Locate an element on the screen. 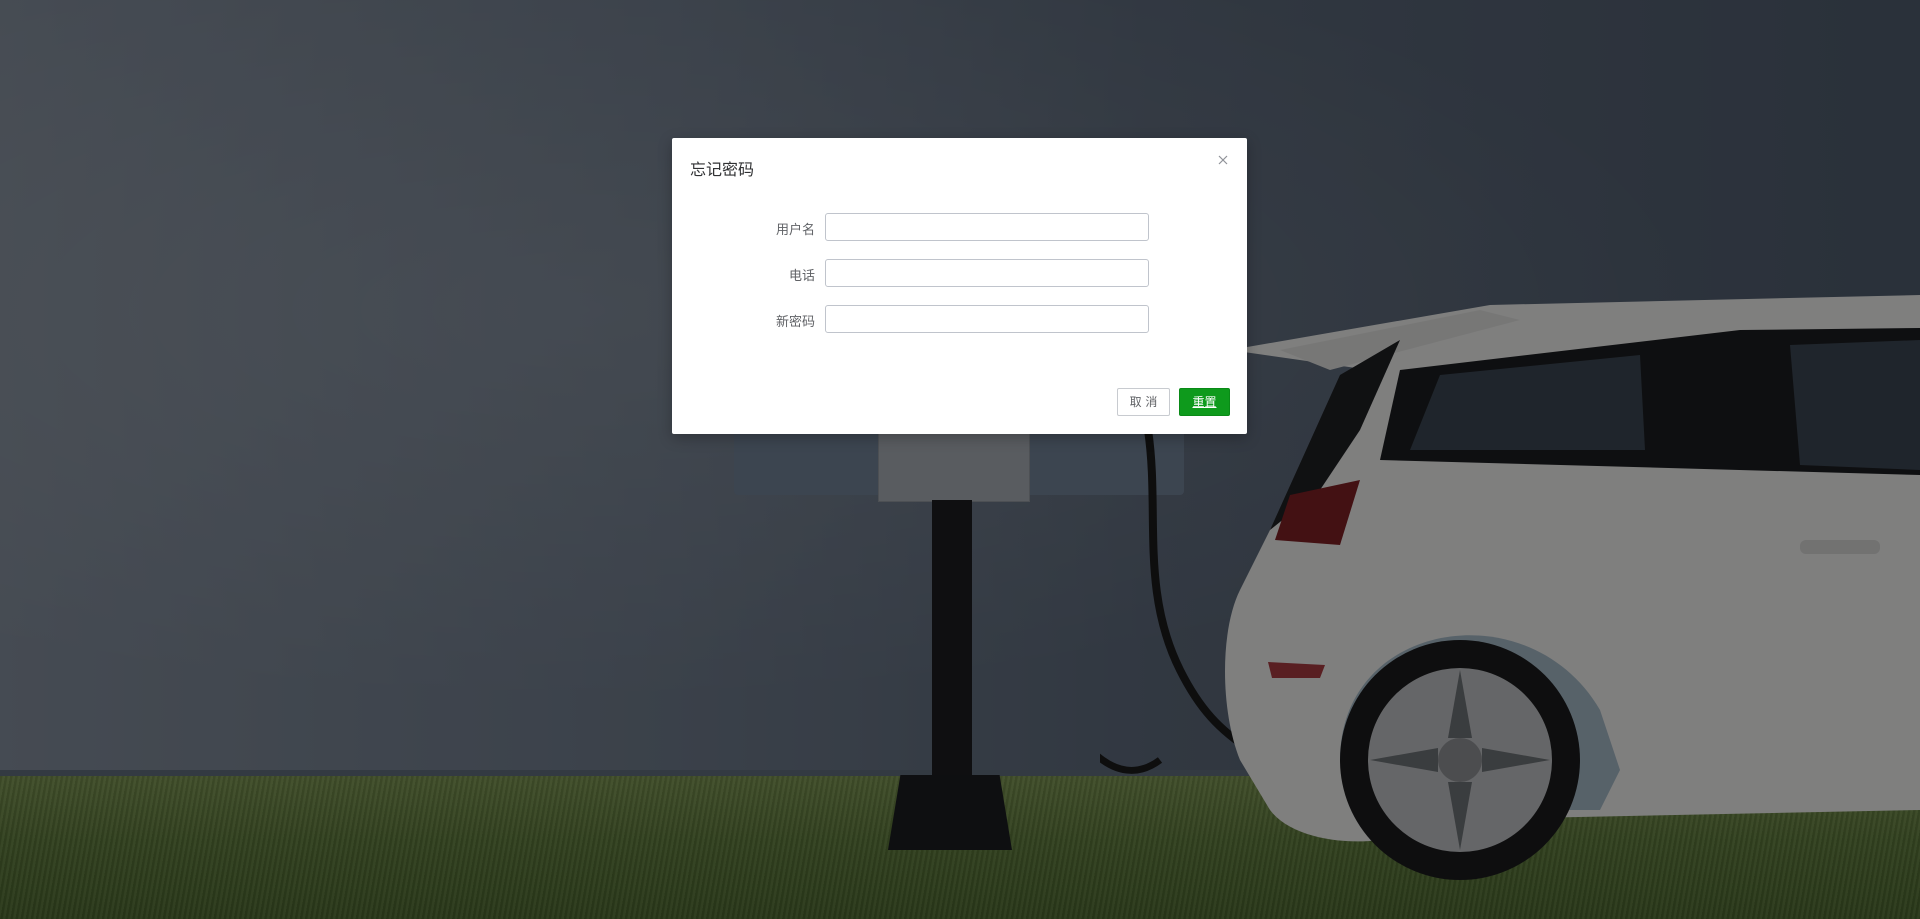 This screenshot has height=919, width=1920. username-row: 用户名 is located at coordinates (959, 228).